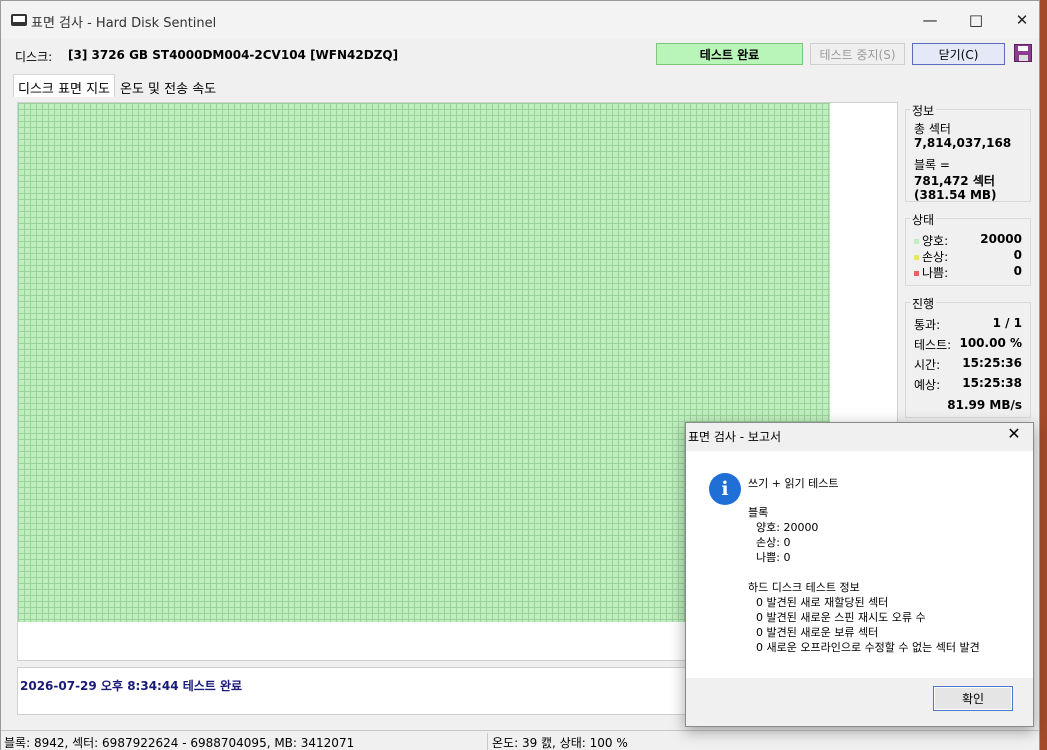 The height and width of the screenshot is (750, 1047). Describe the element at coordinates (935, 241) in the screenshot. I see `status-good-label: 양호:` at that location.